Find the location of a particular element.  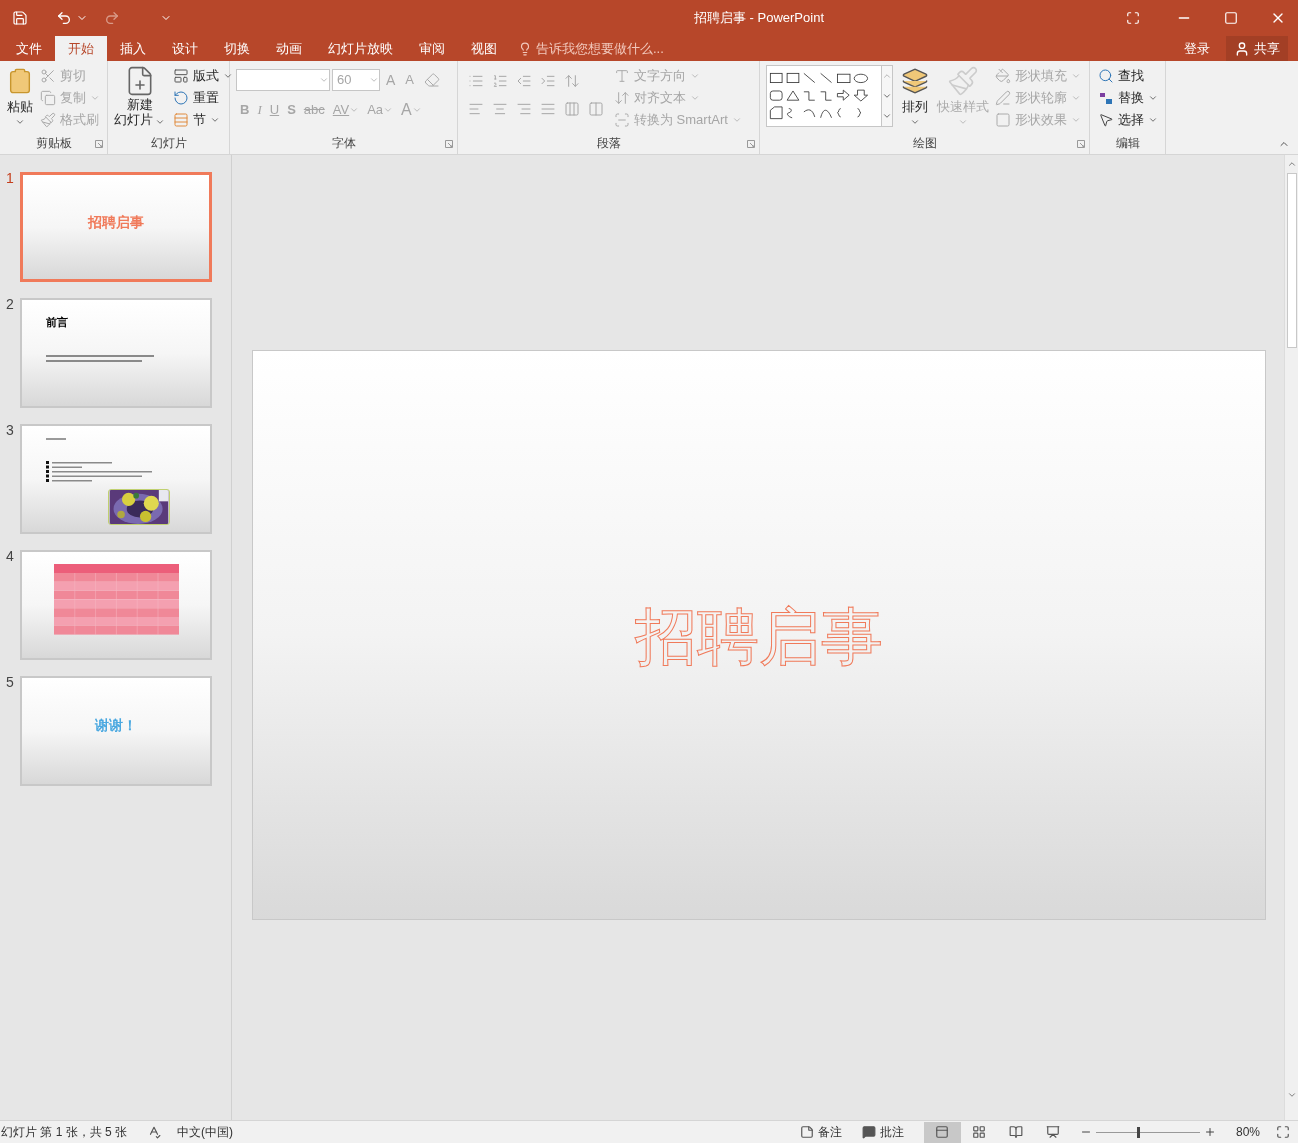

pointer-icon is located at coordinates (1106, 120).